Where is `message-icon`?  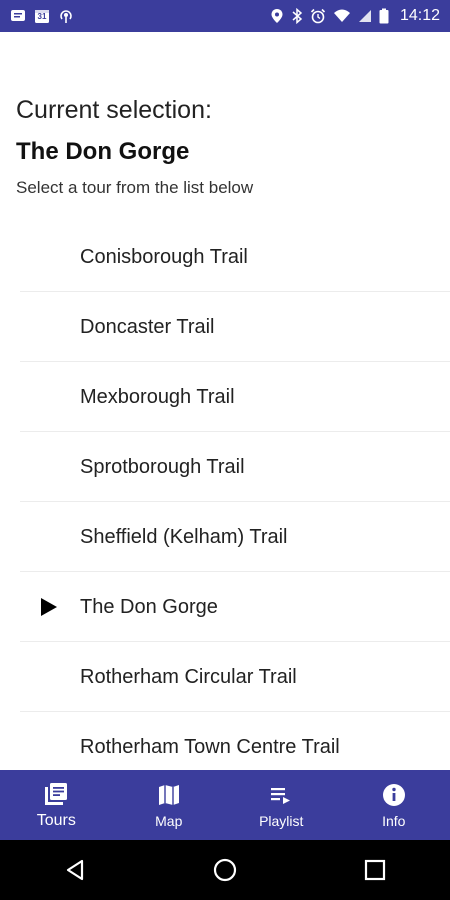
message-icon is located at coordinates (18, 16).